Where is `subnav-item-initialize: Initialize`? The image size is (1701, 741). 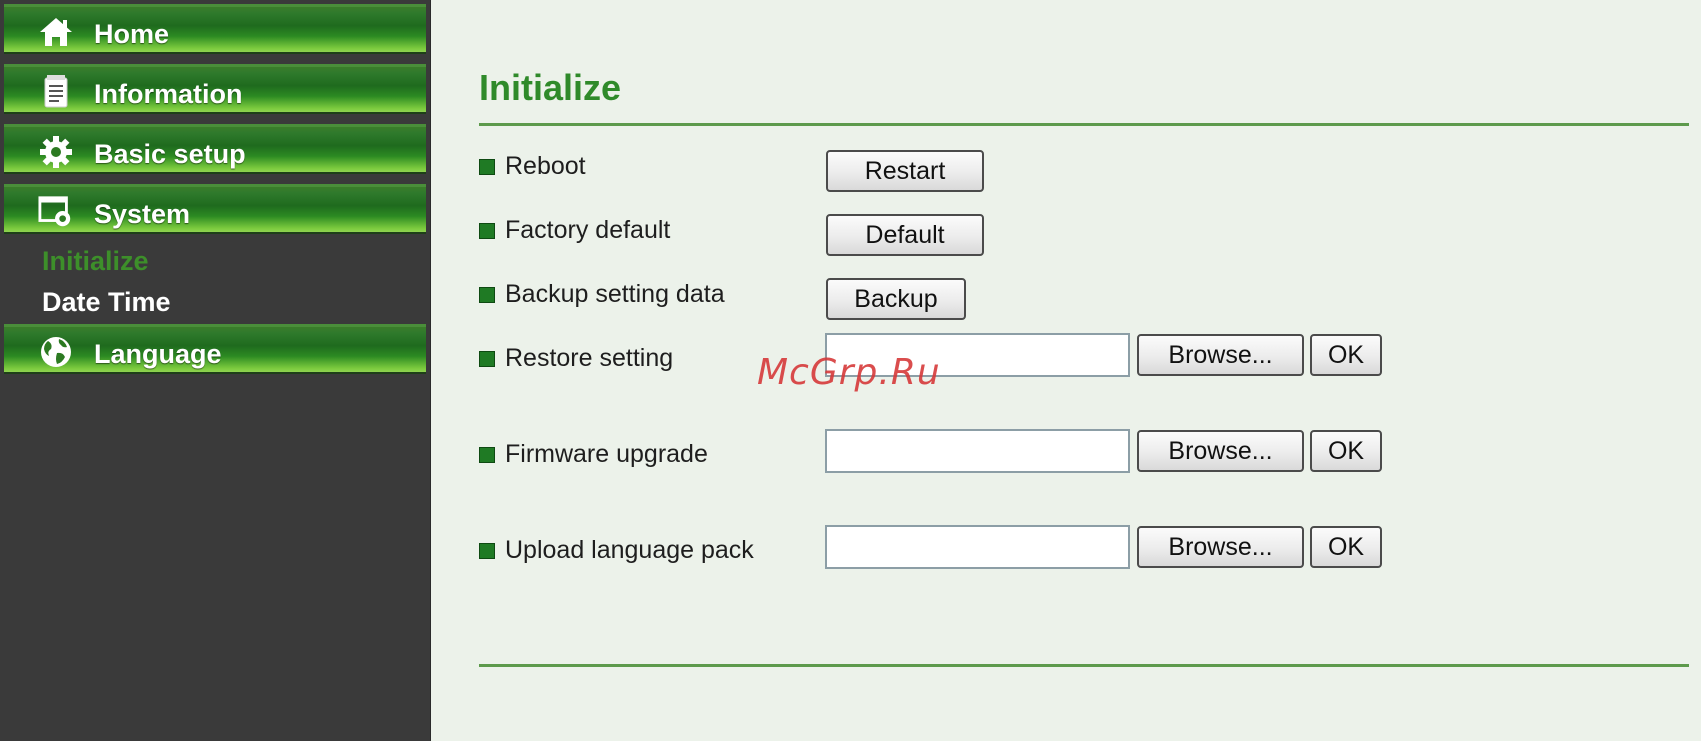 subnav-item-initialize: Initialize is located at coordinates (95, 261).